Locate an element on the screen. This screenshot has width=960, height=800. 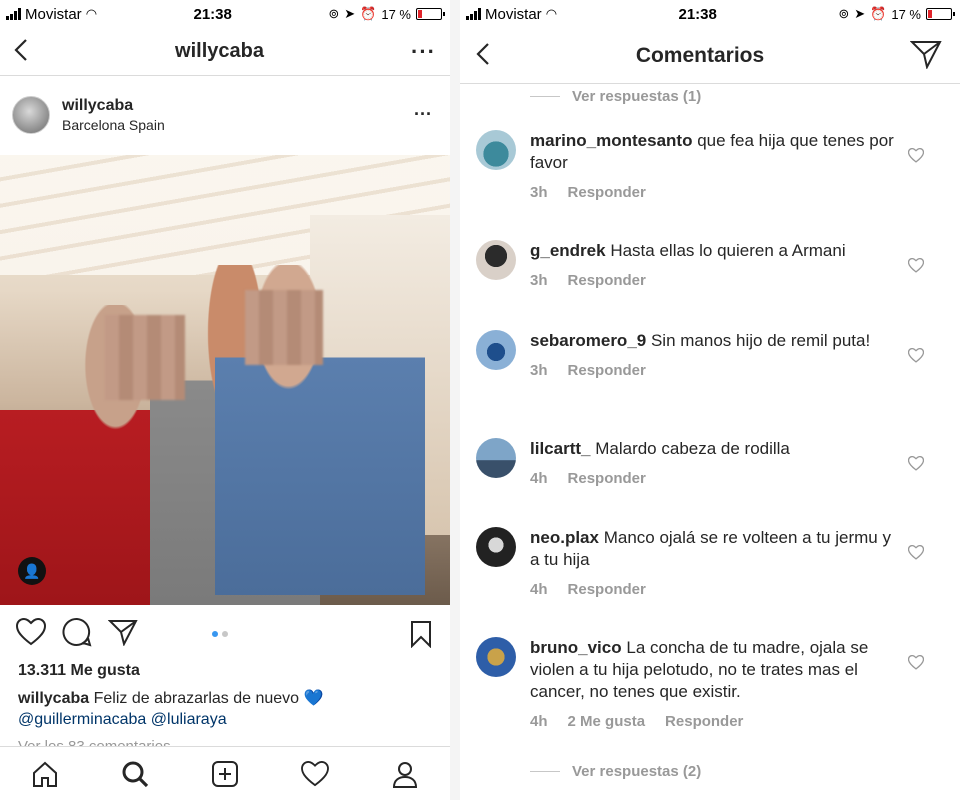
pixelated-face is located at coordinates (284, 327).